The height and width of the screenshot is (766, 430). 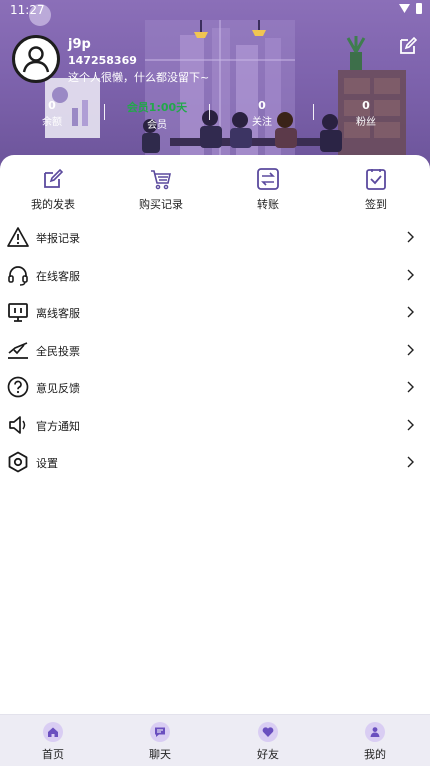 What do you see at coordinates (268, 179) in the screenshot?
I see `transfer-icon` at bounding box center [268, 179].